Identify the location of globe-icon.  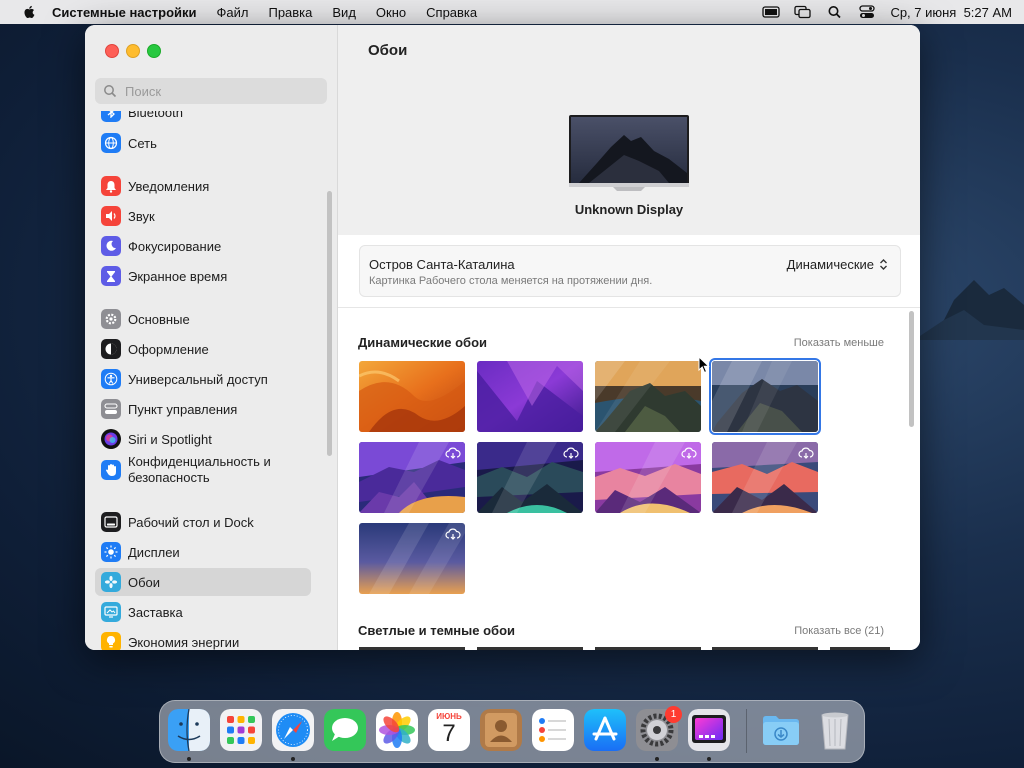
(111, 143).